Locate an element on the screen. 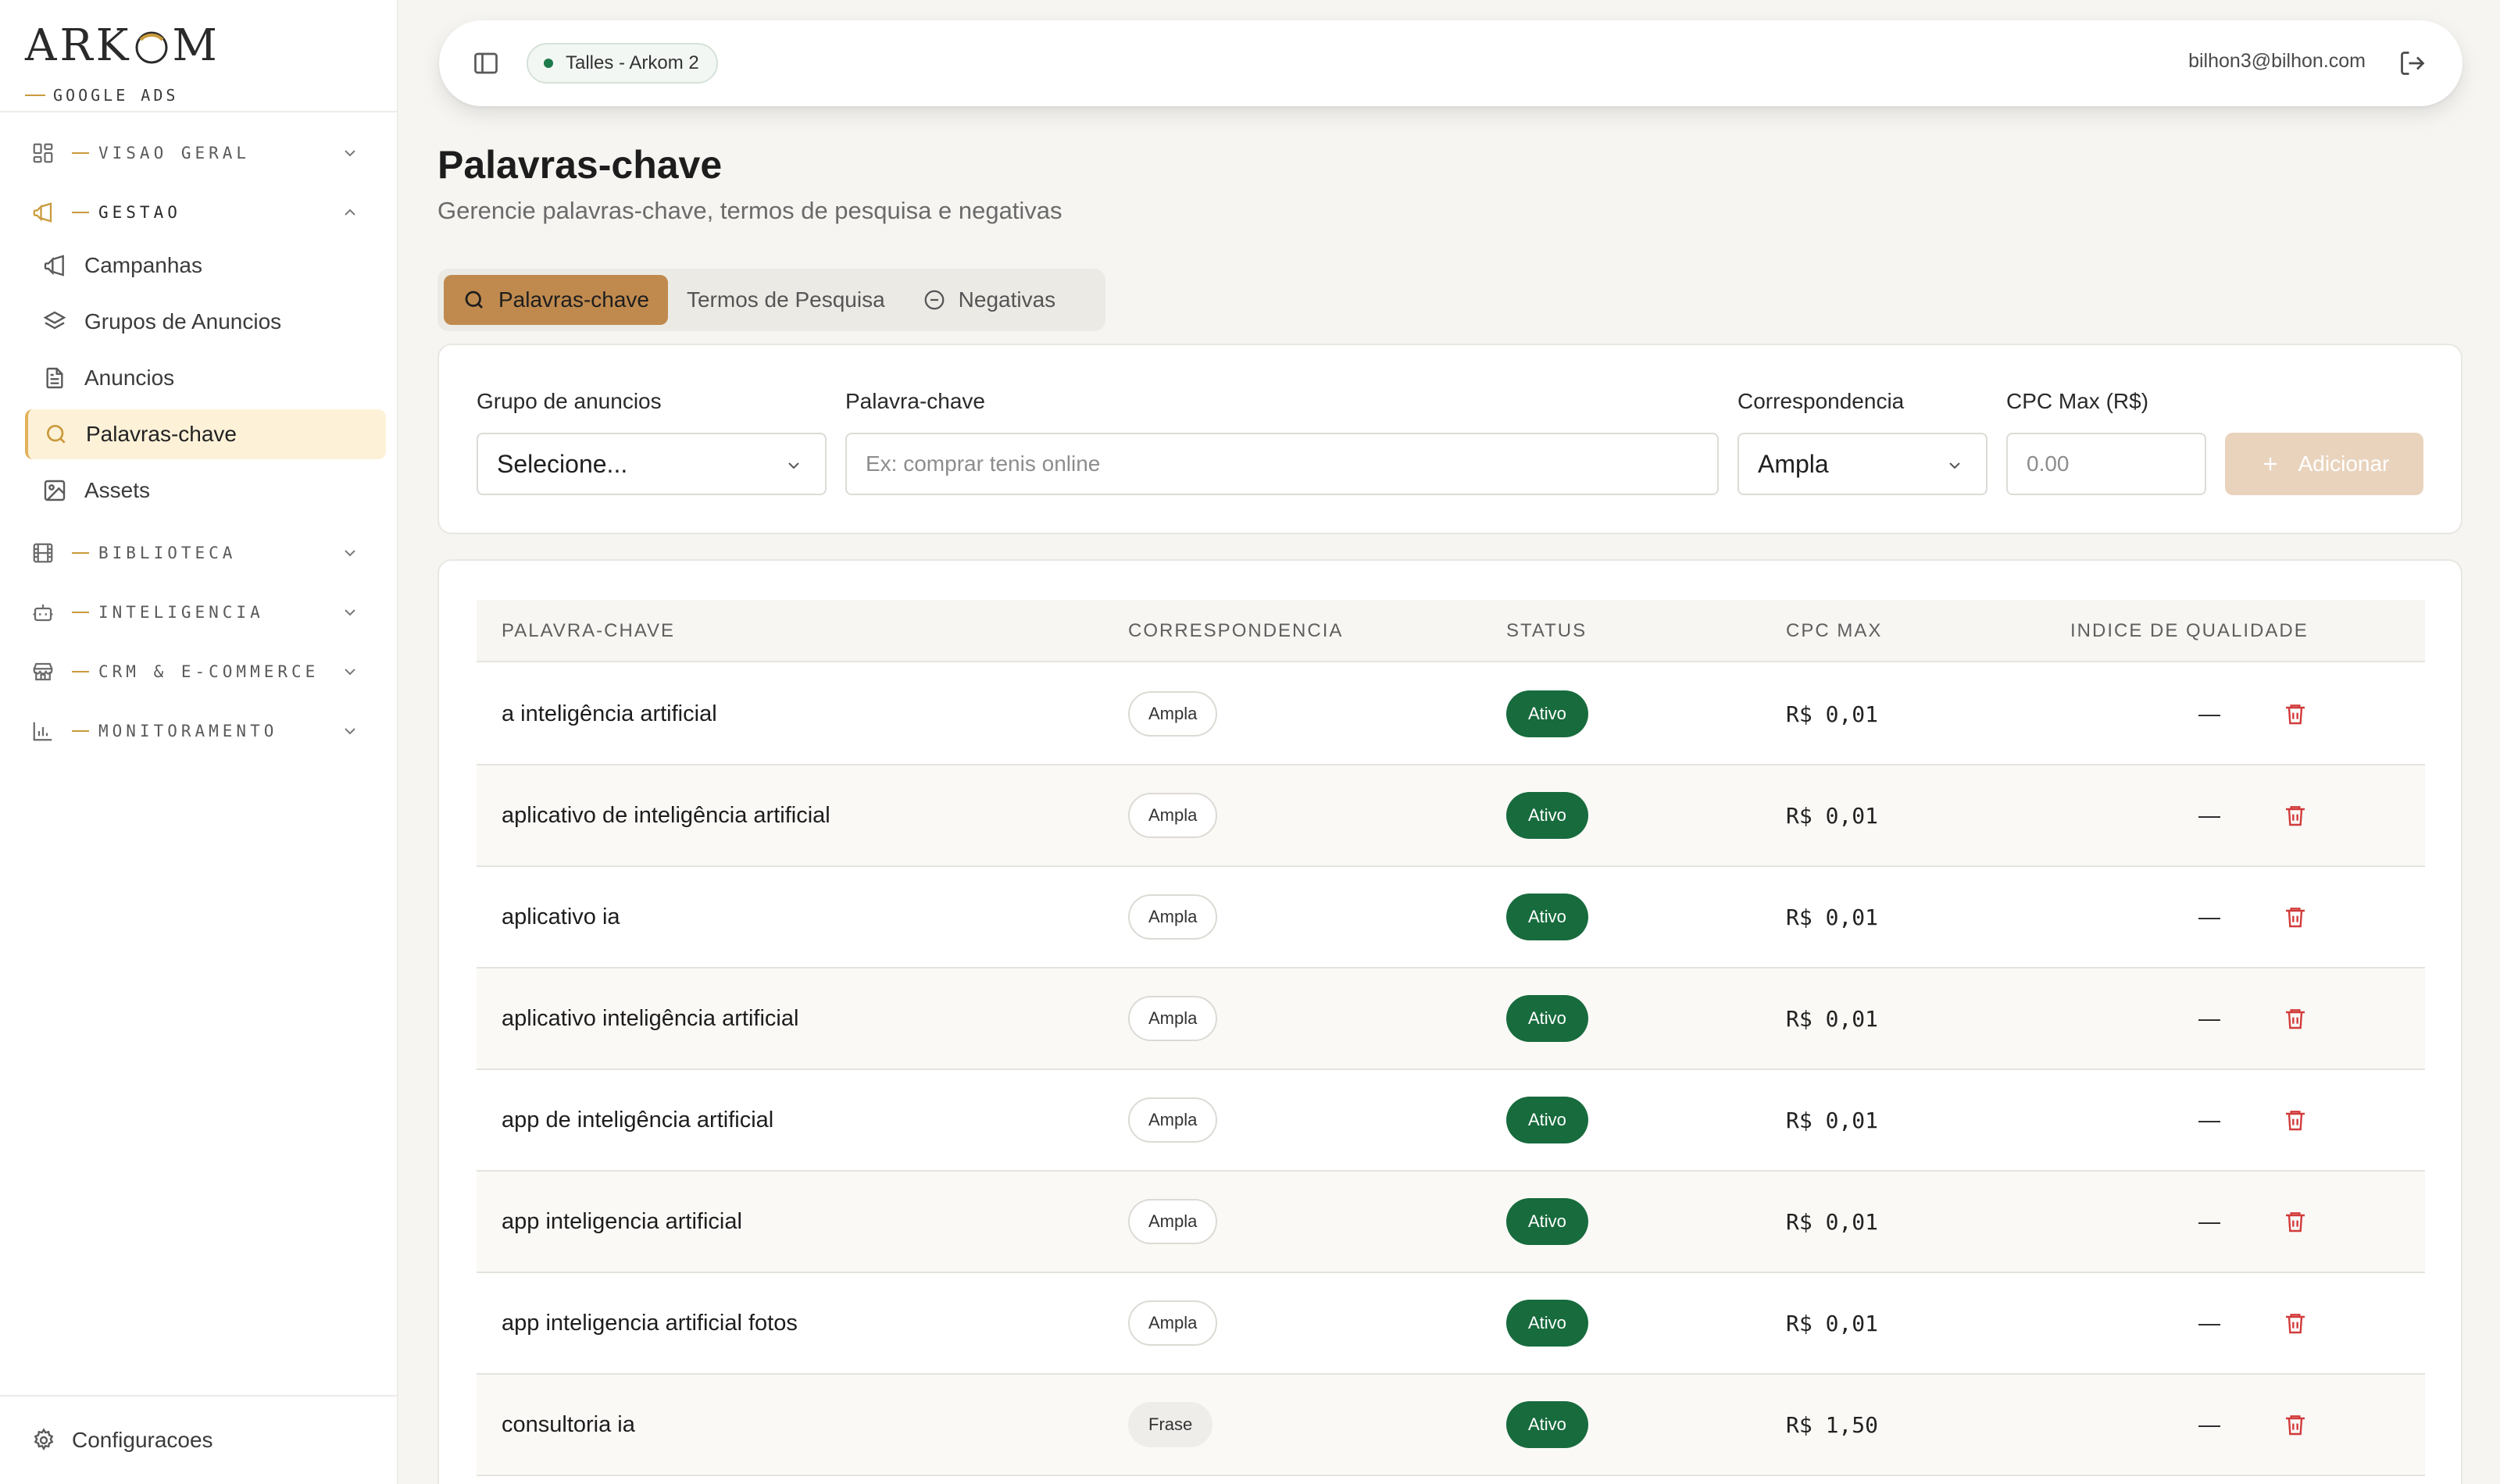  workspace-badge: Talles - Arkom 2 is located at coordinates (622, 63).